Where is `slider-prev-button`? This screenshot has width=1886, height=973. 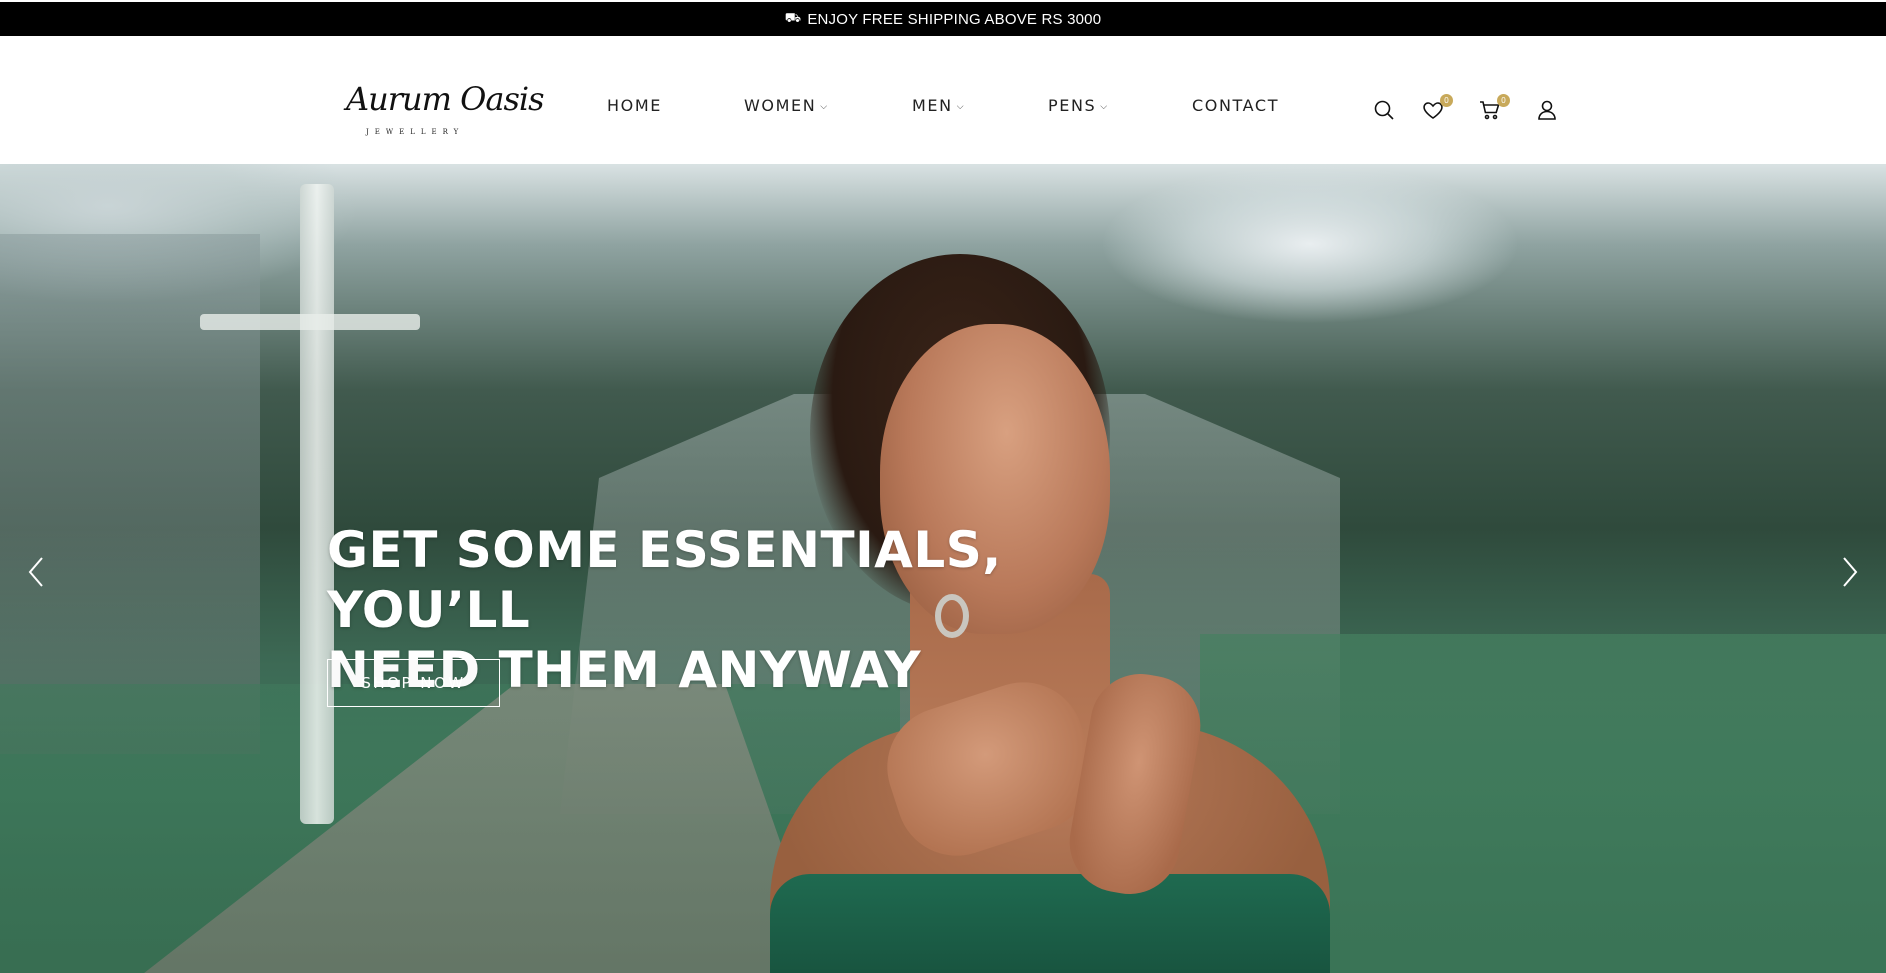 slider-prev-button is located at coordinates (37, 572).